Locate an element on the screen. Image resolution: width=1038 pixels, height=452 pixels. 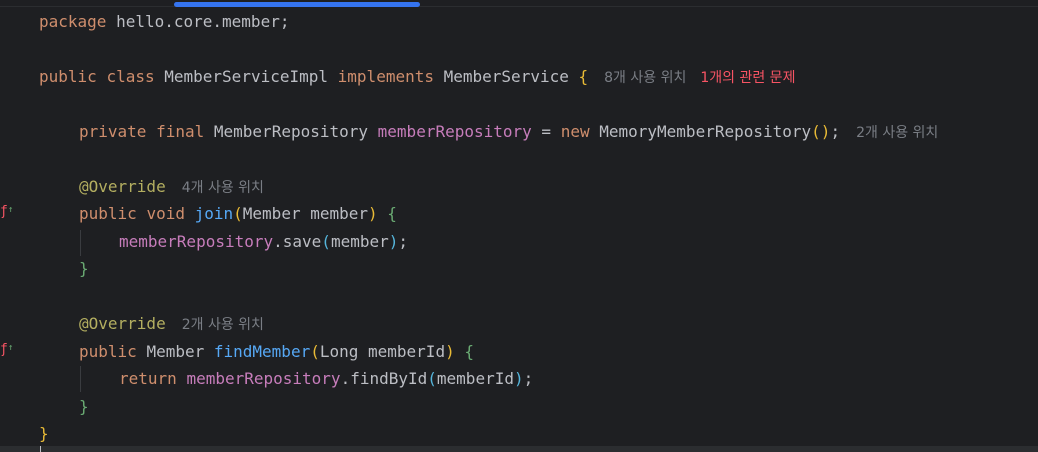
method-name: findMember is located at coordinates (262, 351).